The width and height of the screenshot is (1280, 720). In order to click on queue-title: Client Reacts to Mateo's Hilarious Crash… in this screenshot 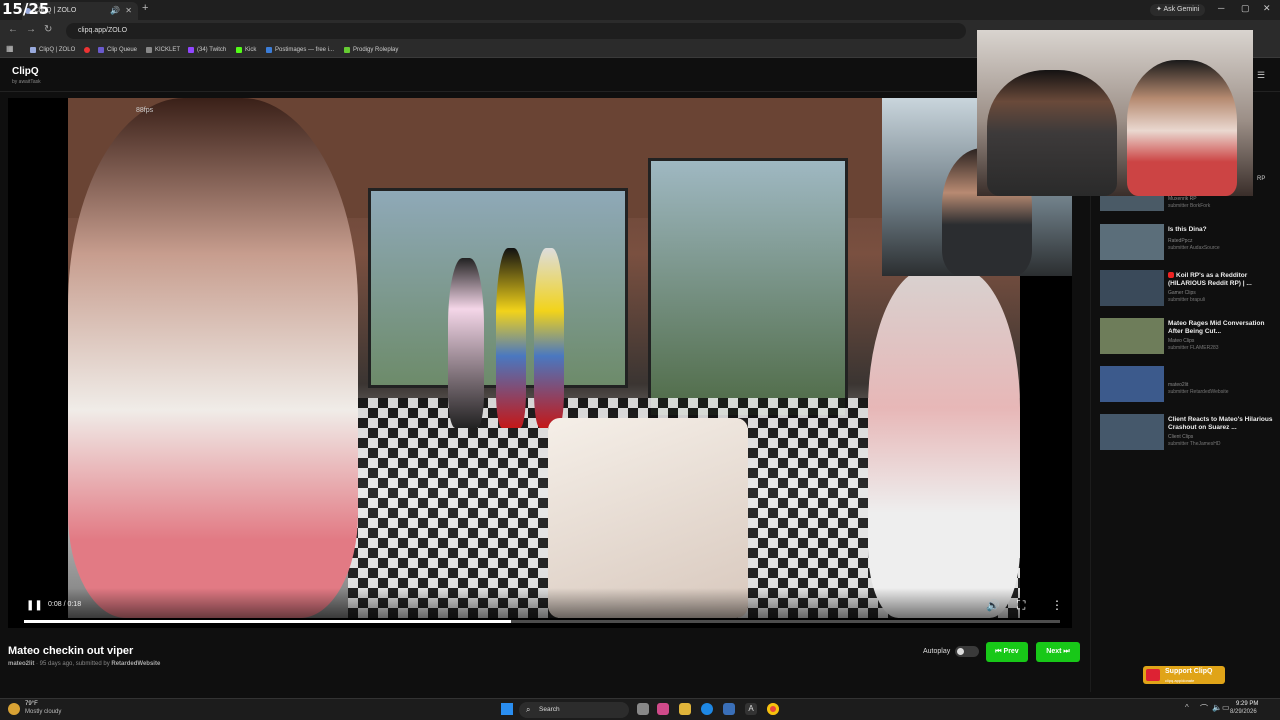, I will do `click(1220, 423)`.